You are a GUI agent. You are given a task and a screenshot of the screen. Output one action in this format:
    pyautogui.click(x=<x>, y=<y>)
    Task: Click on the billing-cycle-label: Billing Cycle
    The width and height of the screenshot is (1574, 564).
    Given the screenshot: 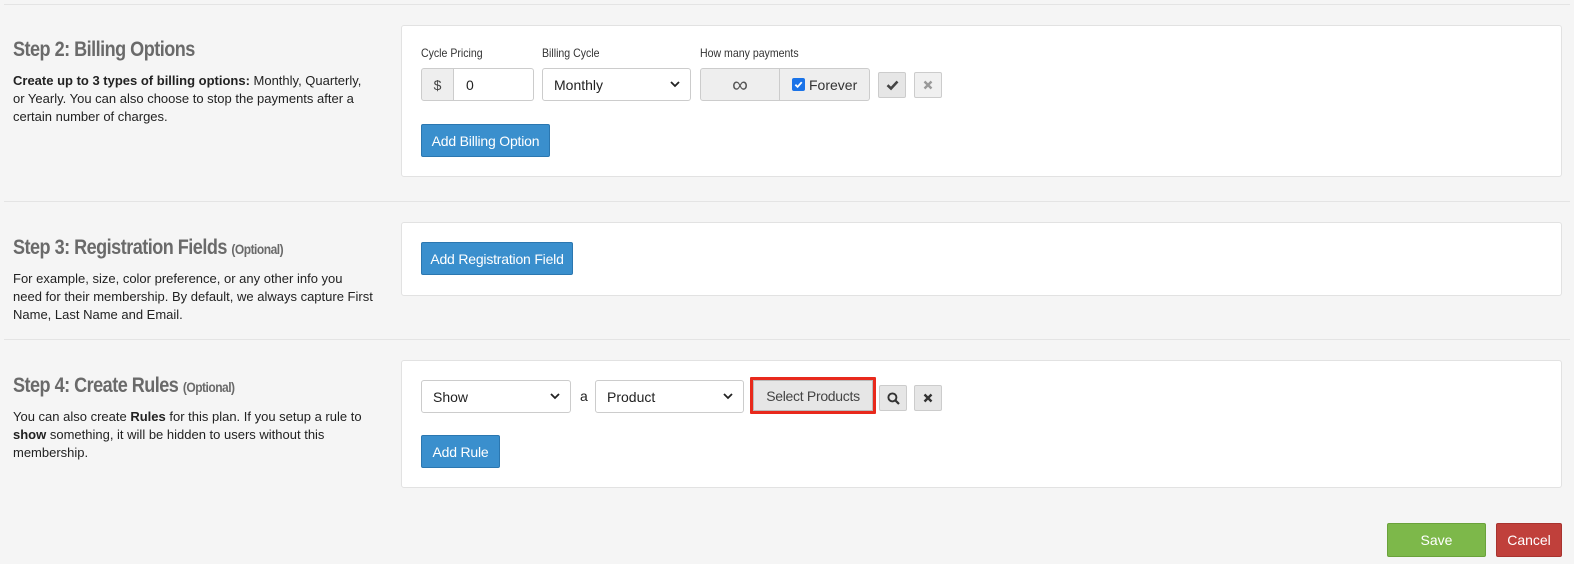 What is the action you would take?
    pyautogui.click(x=571, y=53)
    